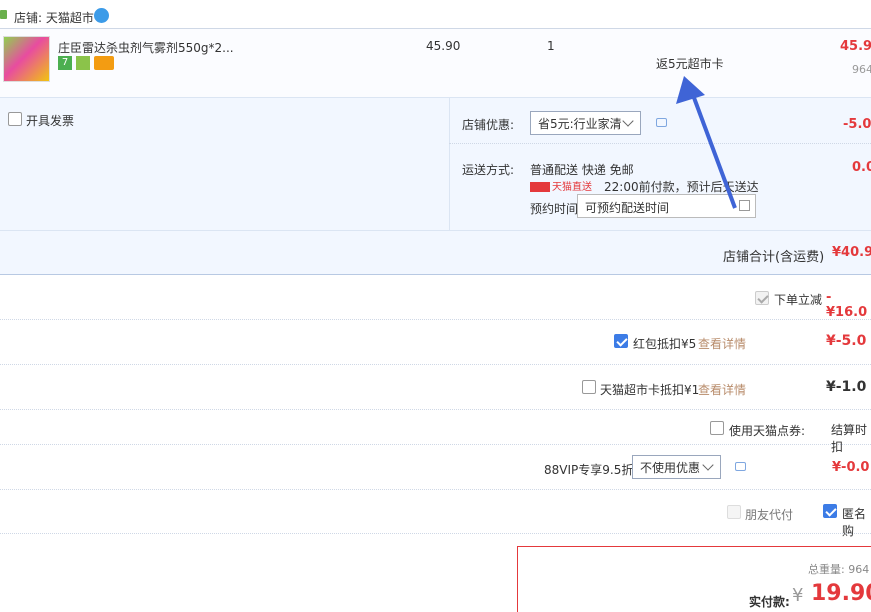 The image size is (871, 612). I want to click on tmcard-amount: ¥-1.0, so click(846, 387).